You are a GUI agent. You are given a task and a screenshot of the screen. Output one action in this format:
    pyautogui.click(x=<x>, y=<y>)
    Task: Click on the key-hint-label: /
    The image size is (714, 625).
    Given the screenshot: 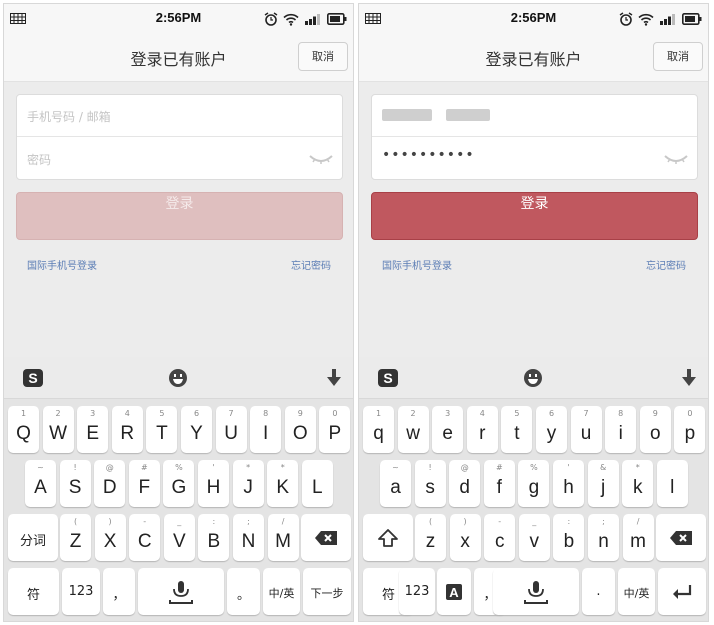 What is the action you would take?
    pyautogui.click(x=638, y=521)
    